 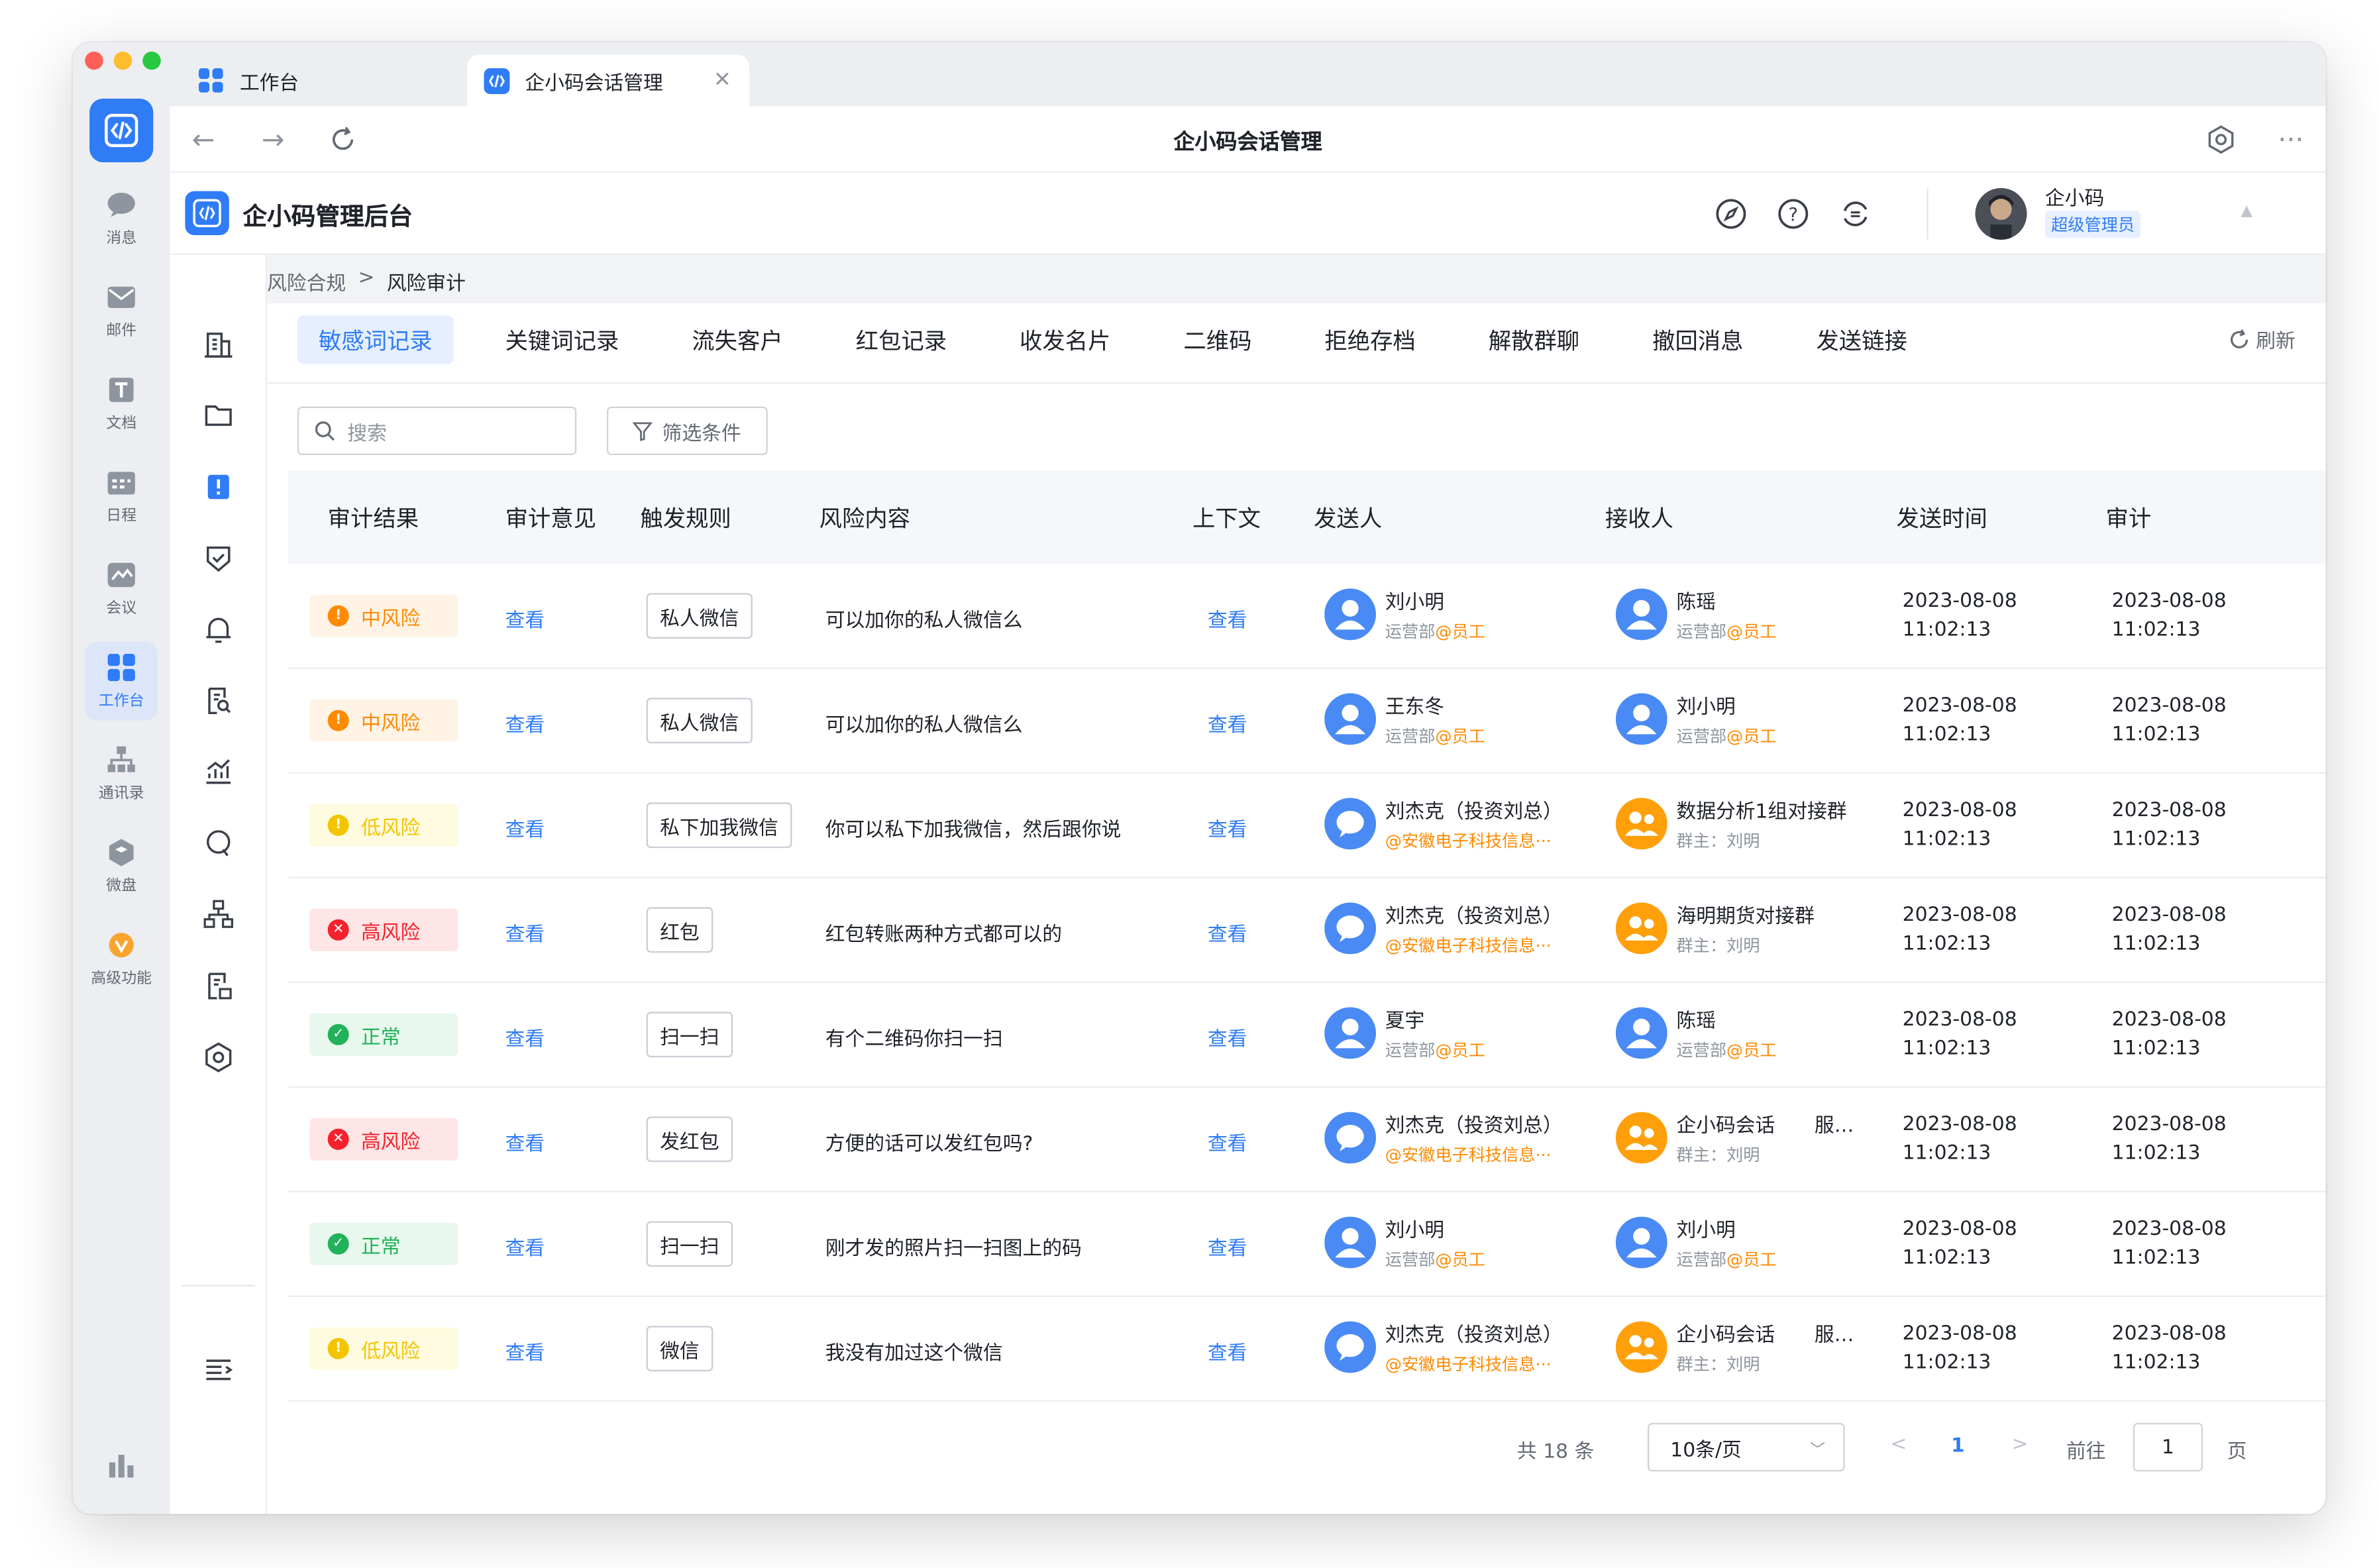 I want to click on maximize-window-button, so click(x=151, y=61).